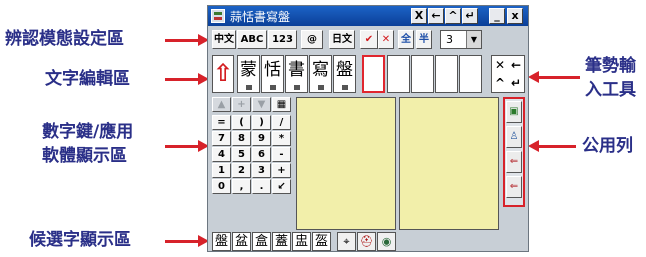 Image resolution: width=646 pixels, height=257 pixels. What do you see at coordinates (64, 39) in the screenshot?
I see `callout-mode-settings: 辨認模態設定區` at bounding box center [64, 39].